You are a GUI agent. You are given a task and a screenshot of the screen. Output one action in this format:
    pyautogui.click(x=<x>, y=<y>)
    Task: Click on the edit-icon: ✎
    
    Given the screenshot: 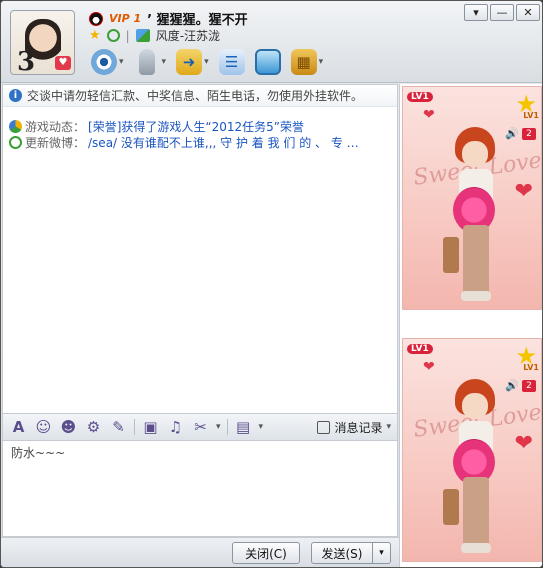 What is the action you would take?
    pyautogui.click(x=118, y=427)
    